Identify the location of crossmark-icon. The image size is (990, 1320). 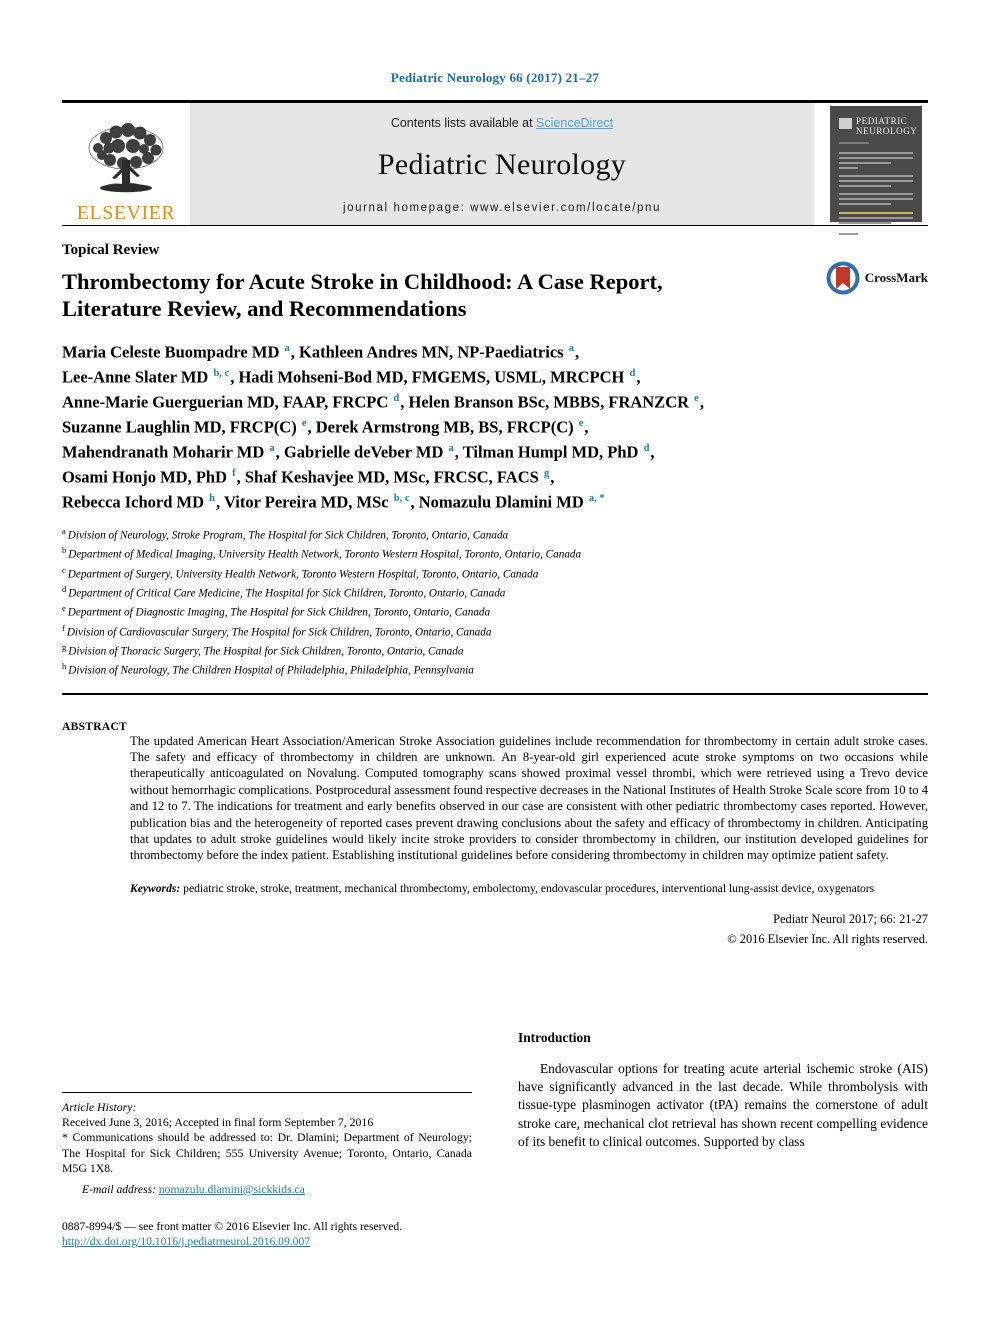
(843, 278).